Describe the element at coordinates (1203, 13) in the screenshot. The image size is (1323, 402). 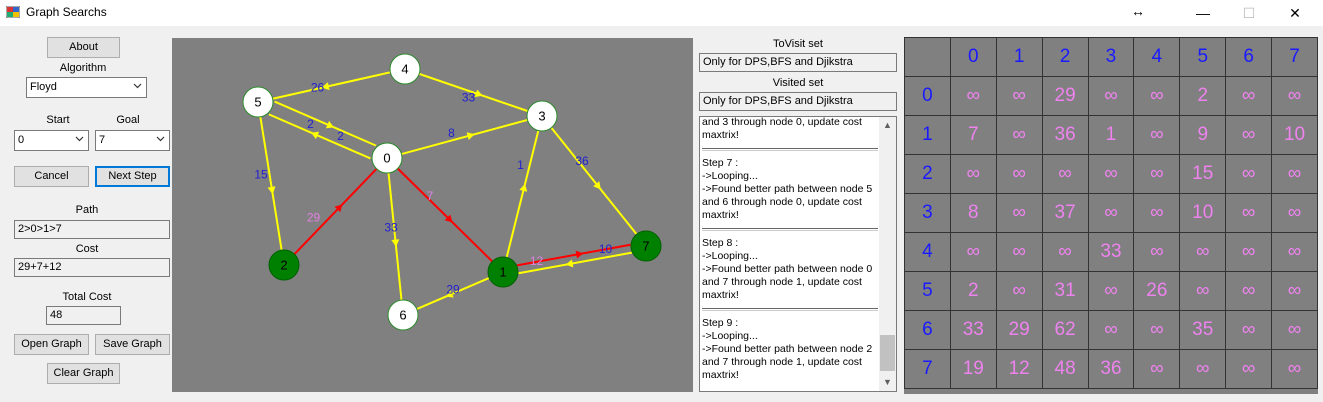
I see `minimize-button: —` at that location.